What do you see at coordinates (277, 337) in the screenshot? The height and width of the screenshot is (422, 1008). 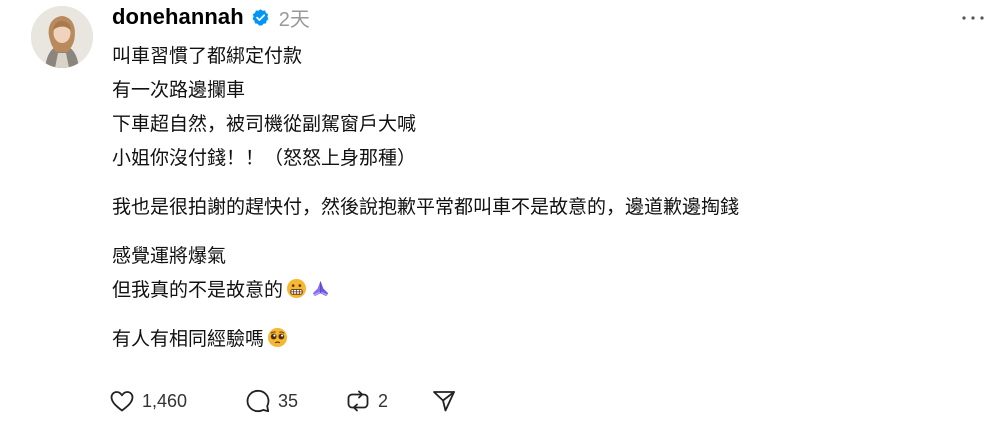 I see `pleading-face-emoji` at bounding box center [277, 337].